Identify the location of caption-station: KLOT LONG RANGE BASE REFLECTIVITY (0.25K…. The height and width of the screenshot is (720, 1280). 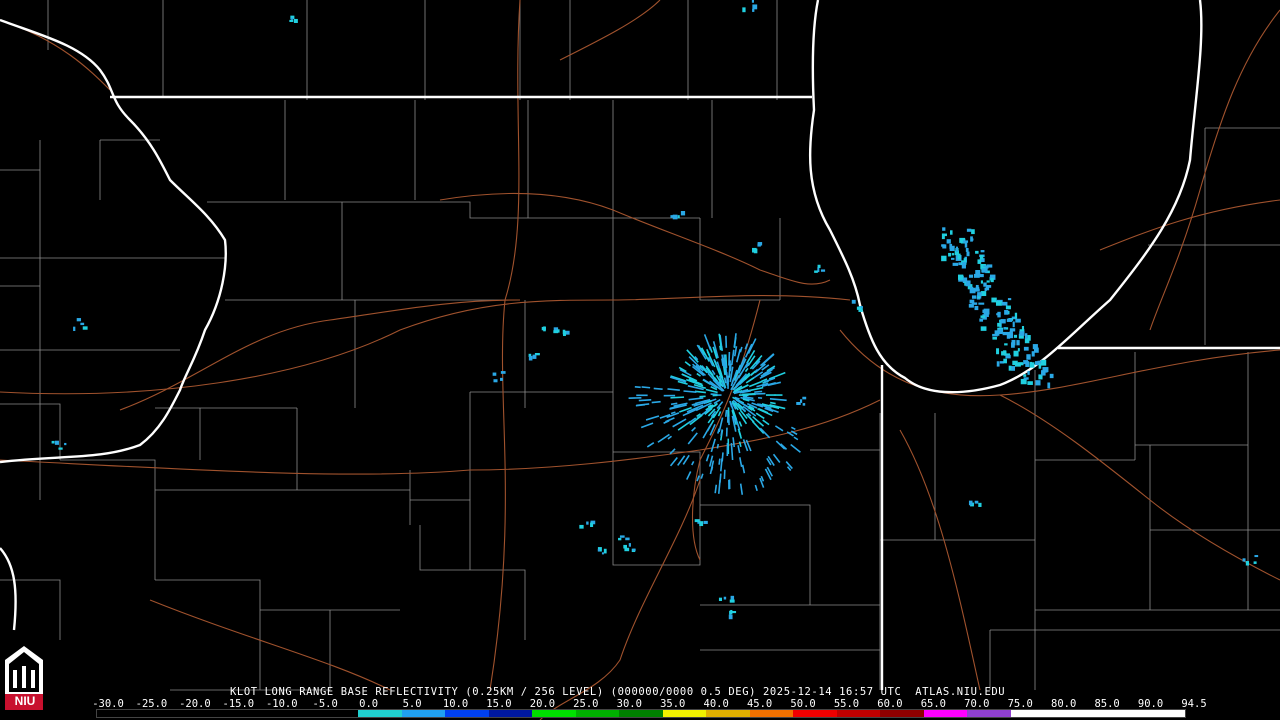
(493, 692).